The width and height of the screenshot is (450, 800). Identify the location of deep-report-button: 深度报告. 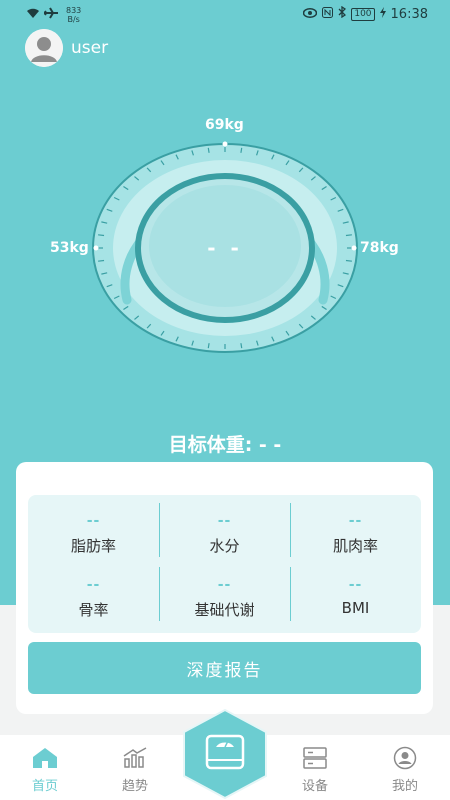
(224, 668).